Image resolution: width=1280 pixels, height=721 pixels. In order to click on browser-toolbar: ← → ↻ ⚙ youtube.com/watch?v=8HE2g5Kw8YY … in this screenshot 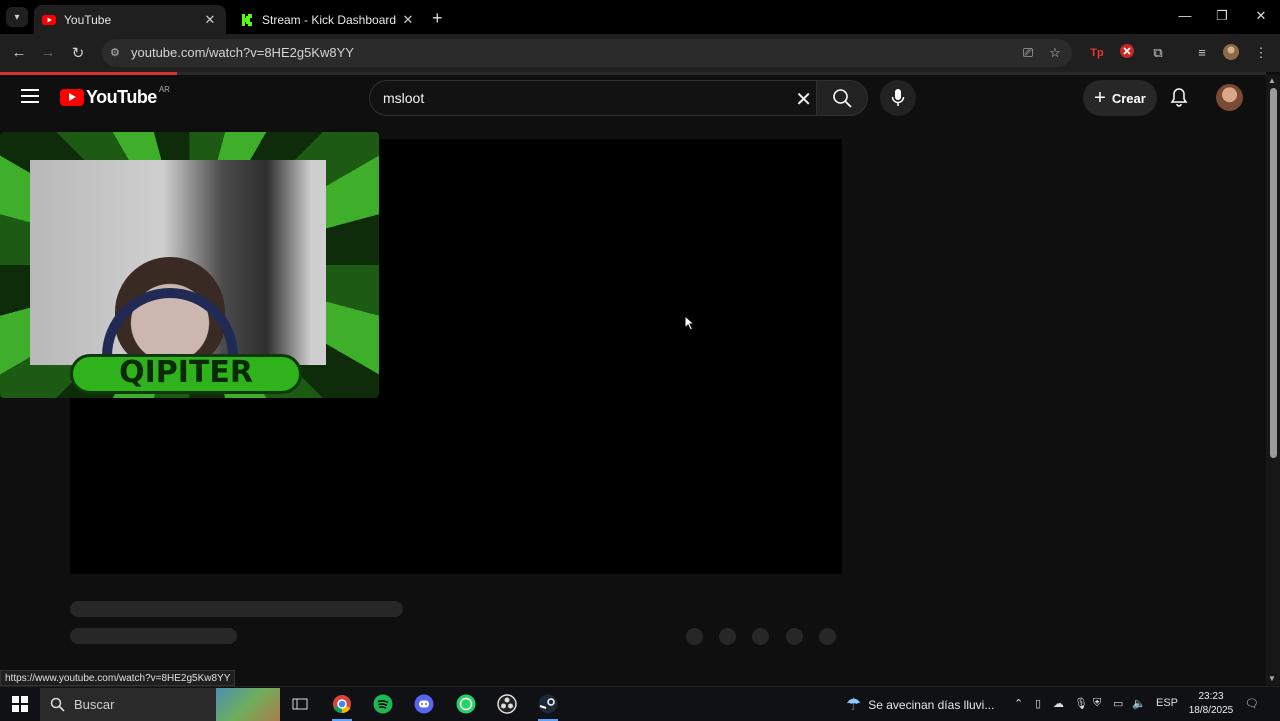, I will do `click(640, 53)`.